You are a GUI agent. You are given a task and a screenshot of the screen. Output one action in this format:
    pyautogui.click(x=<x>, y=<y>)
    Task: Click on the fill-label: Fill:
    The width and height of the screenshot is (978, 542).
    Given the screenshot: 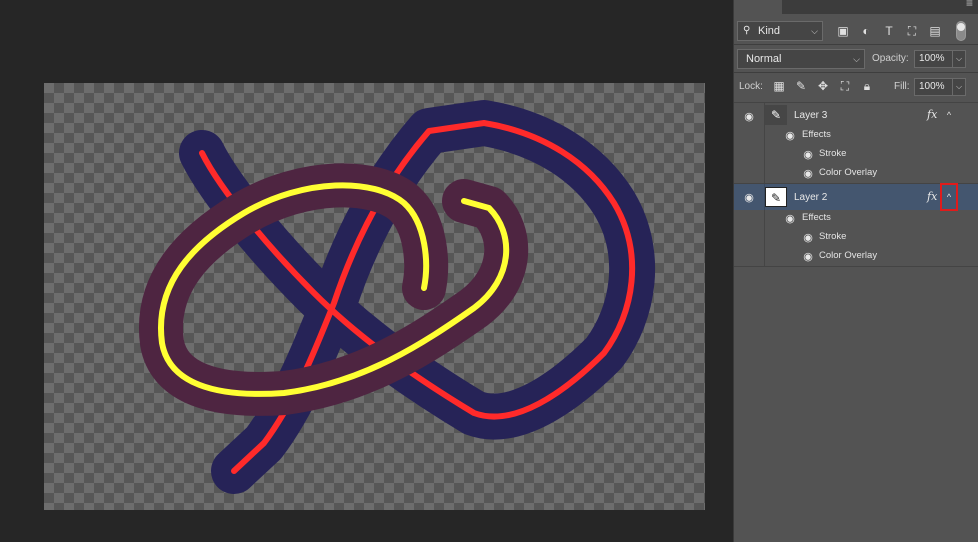 What is the action you would take?
    pyautogui.click(x=902, y=86)
    